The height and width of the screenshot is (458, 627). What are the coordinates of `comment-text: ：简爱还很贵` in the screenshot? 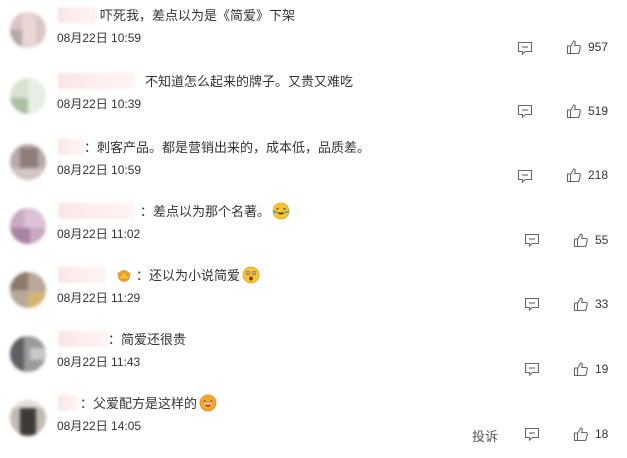 It's located at (147, 339).